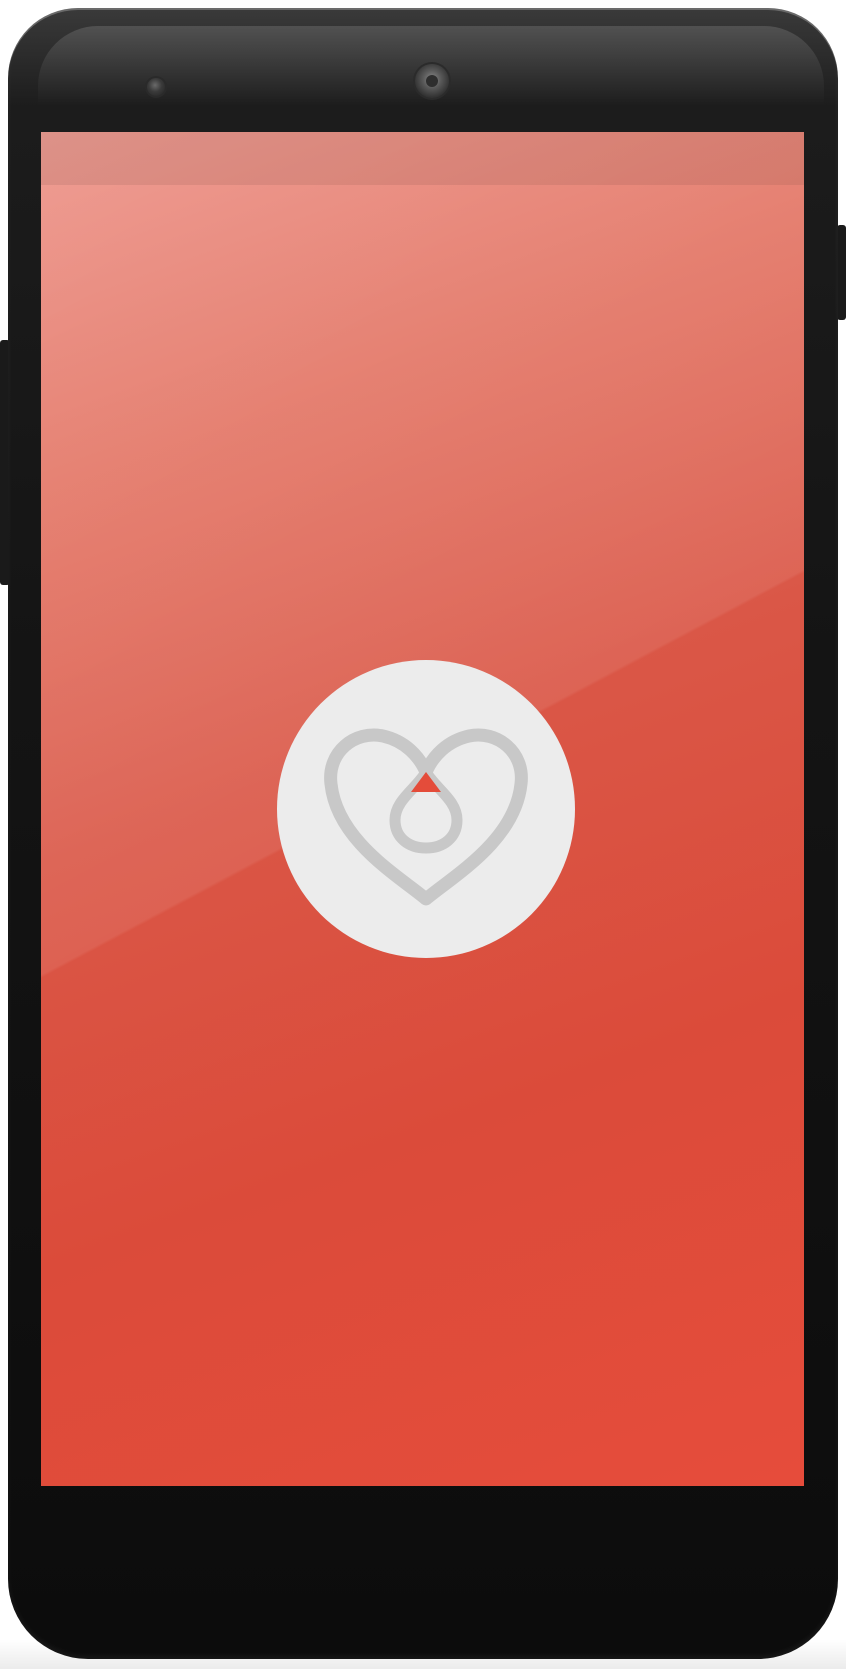 The width and height of the screenshot is (846, 1669). What do you see at coordinates (432, 81) in the screenshot?
I see `front-camera-icon` at bounding box center [432, 81].